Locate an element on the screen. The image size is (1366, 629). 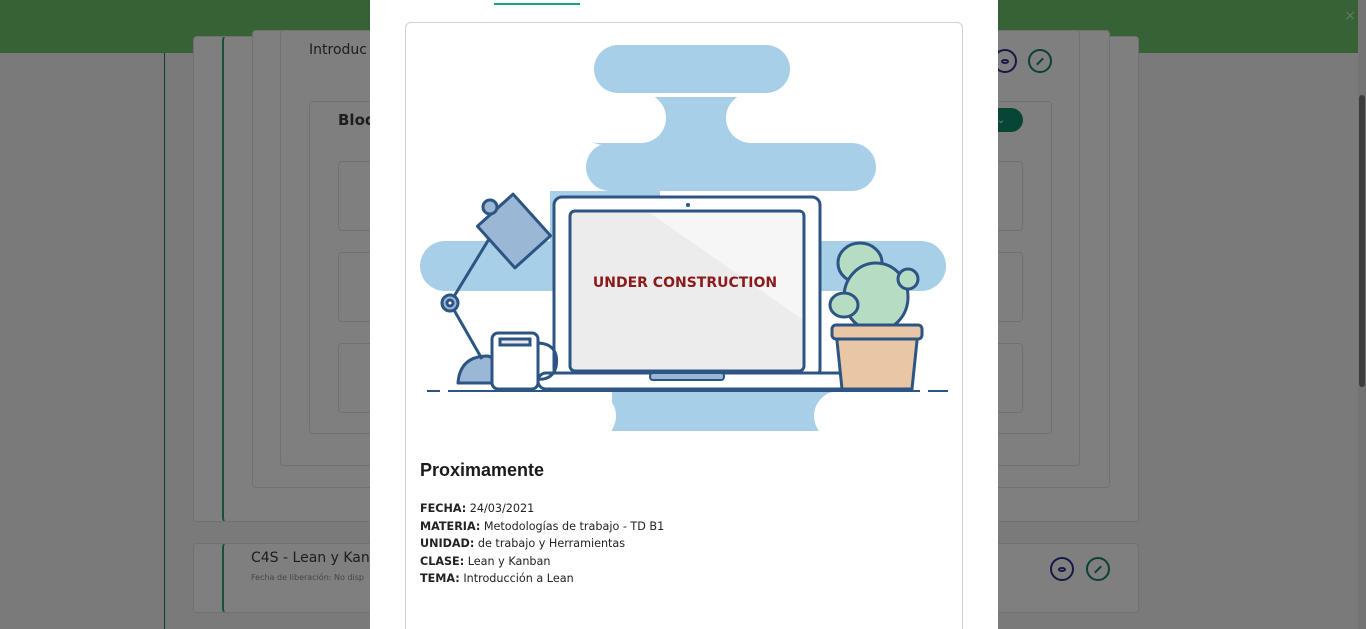
card-title: Proximamente is located at coordinates (482, 470).